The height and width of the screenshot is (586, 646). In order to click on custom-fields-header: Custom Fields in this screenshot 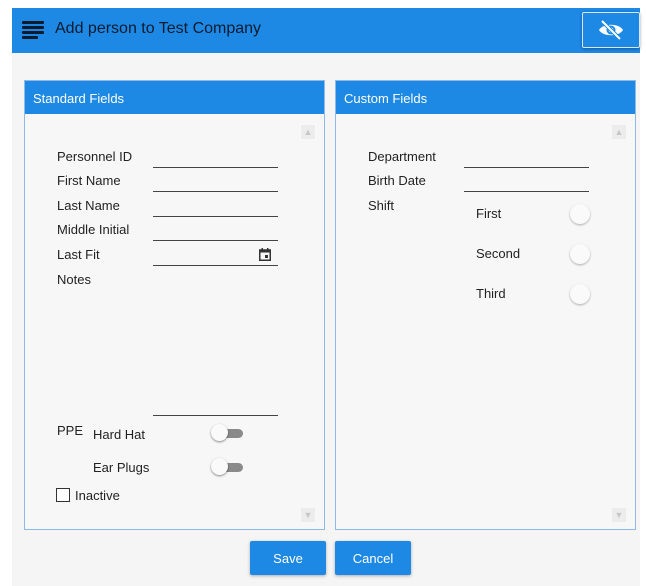, I will do `click(485, 97)`.